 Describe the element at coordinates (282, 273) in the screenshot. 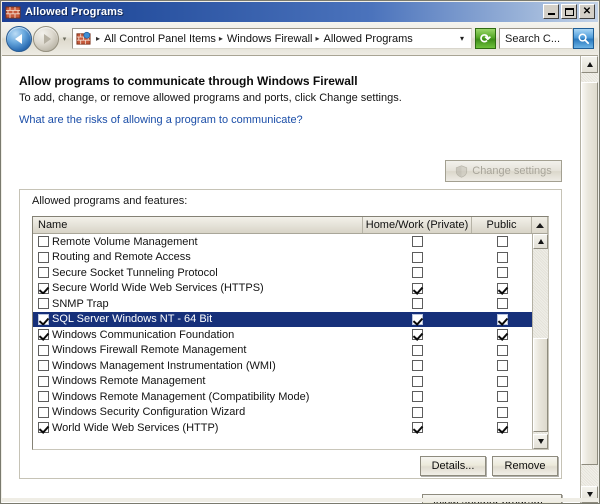

I see `table-row: Secure Socket Tunneling Protocol` at that location.